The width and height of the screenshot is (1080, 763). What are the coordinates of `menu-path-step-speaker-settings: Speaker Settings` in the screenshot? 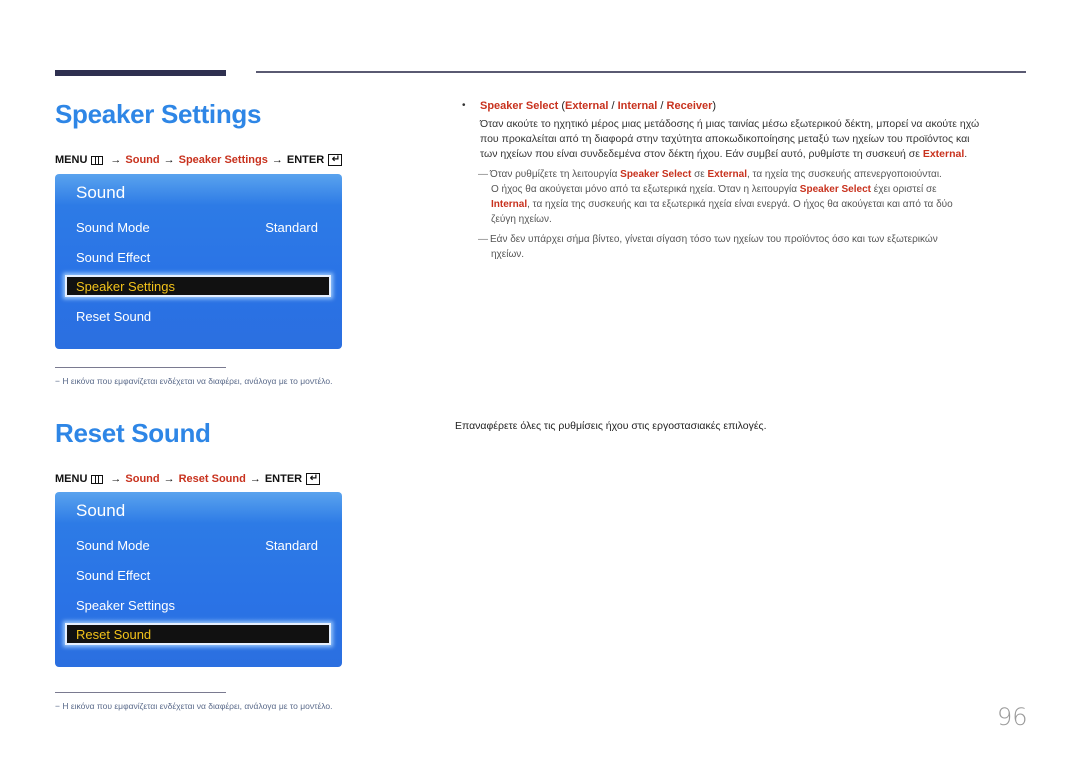 It's located at (223, 160).